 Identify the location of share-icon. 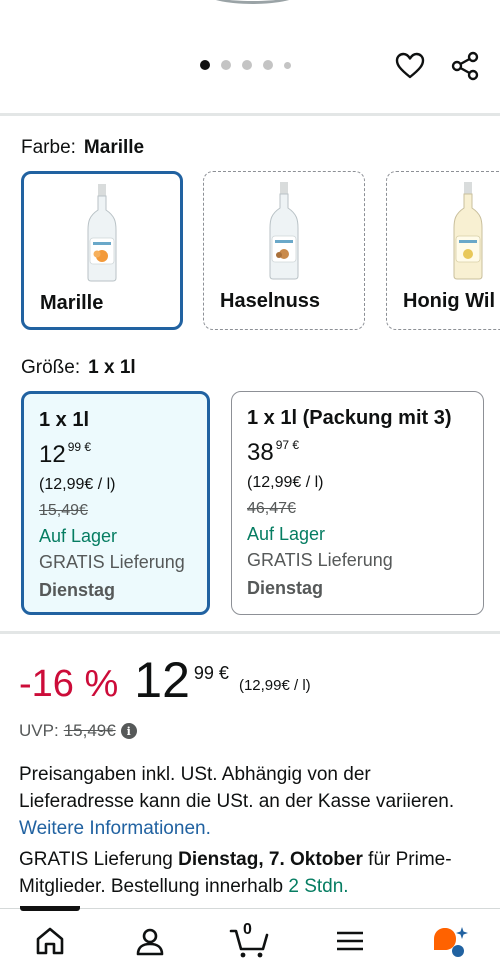
(465, 66).